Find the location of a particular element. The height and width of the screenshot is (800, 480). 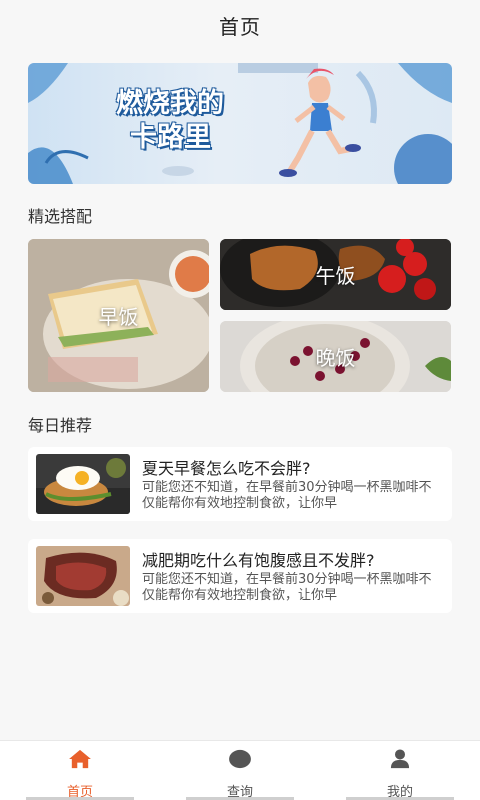

featured-section-title: 精选搭配 is located at coordinates (60, 216).